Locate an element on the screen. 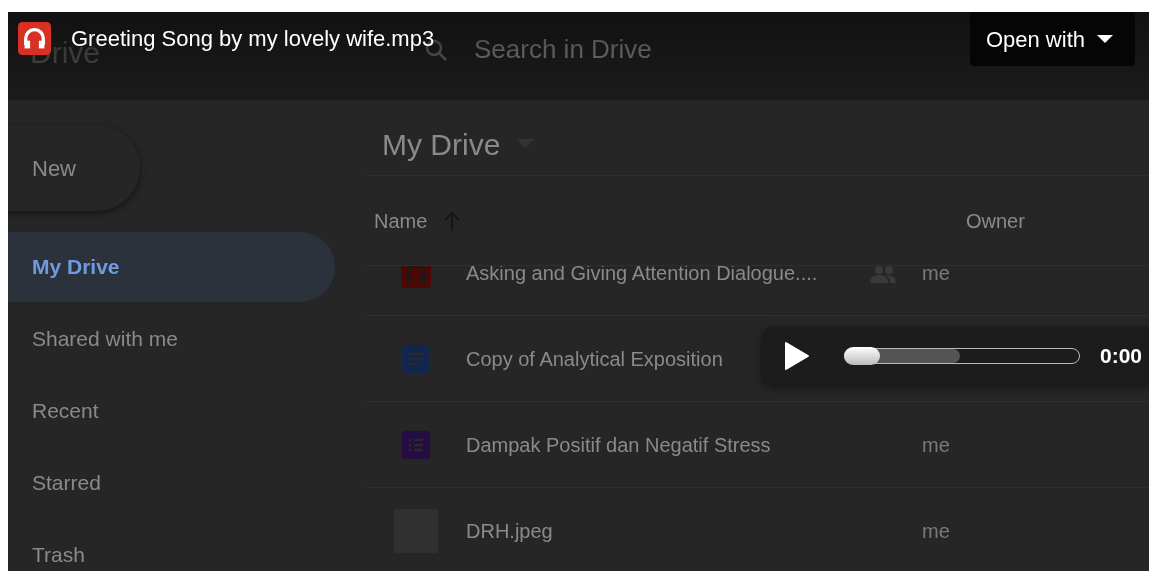 Image resolution: width=1149 pixels, height=571 pixels. new-button: New is located at coordinates (74, 168).